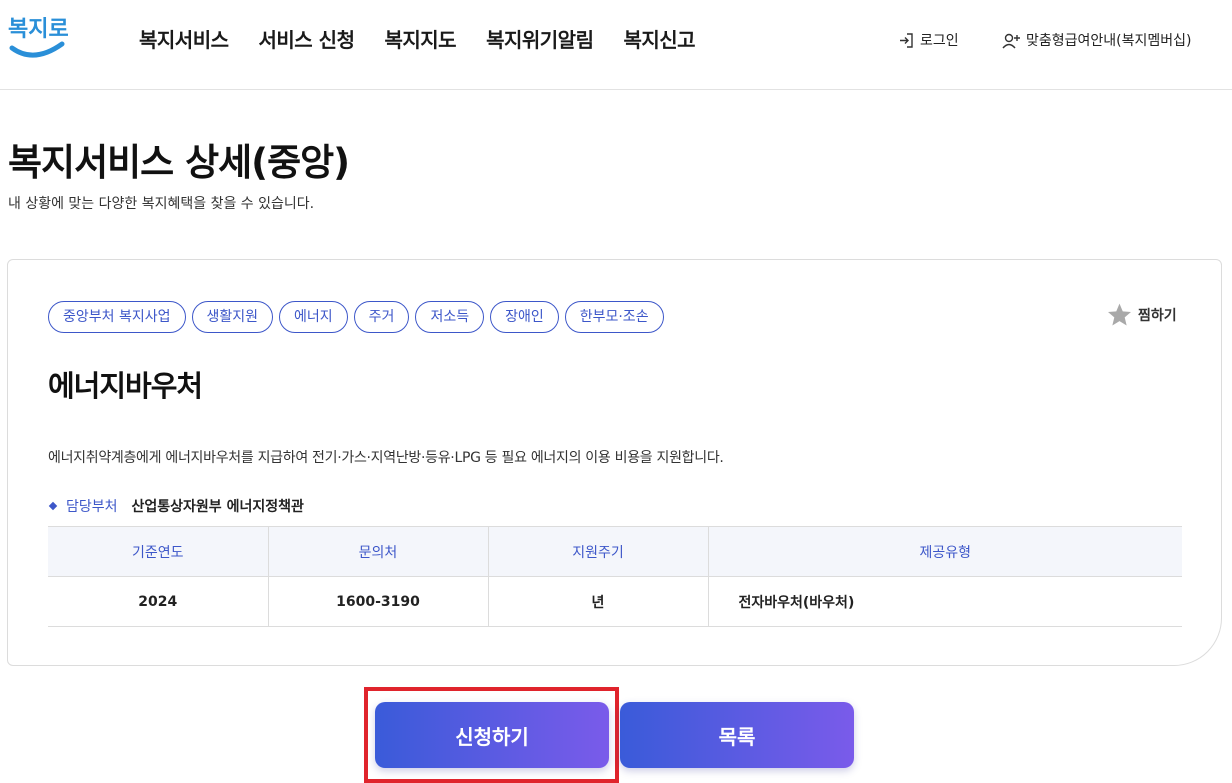 This screenshot has height=783, width=1232. I want to click on login-link: 로그인, so click(928, 40).